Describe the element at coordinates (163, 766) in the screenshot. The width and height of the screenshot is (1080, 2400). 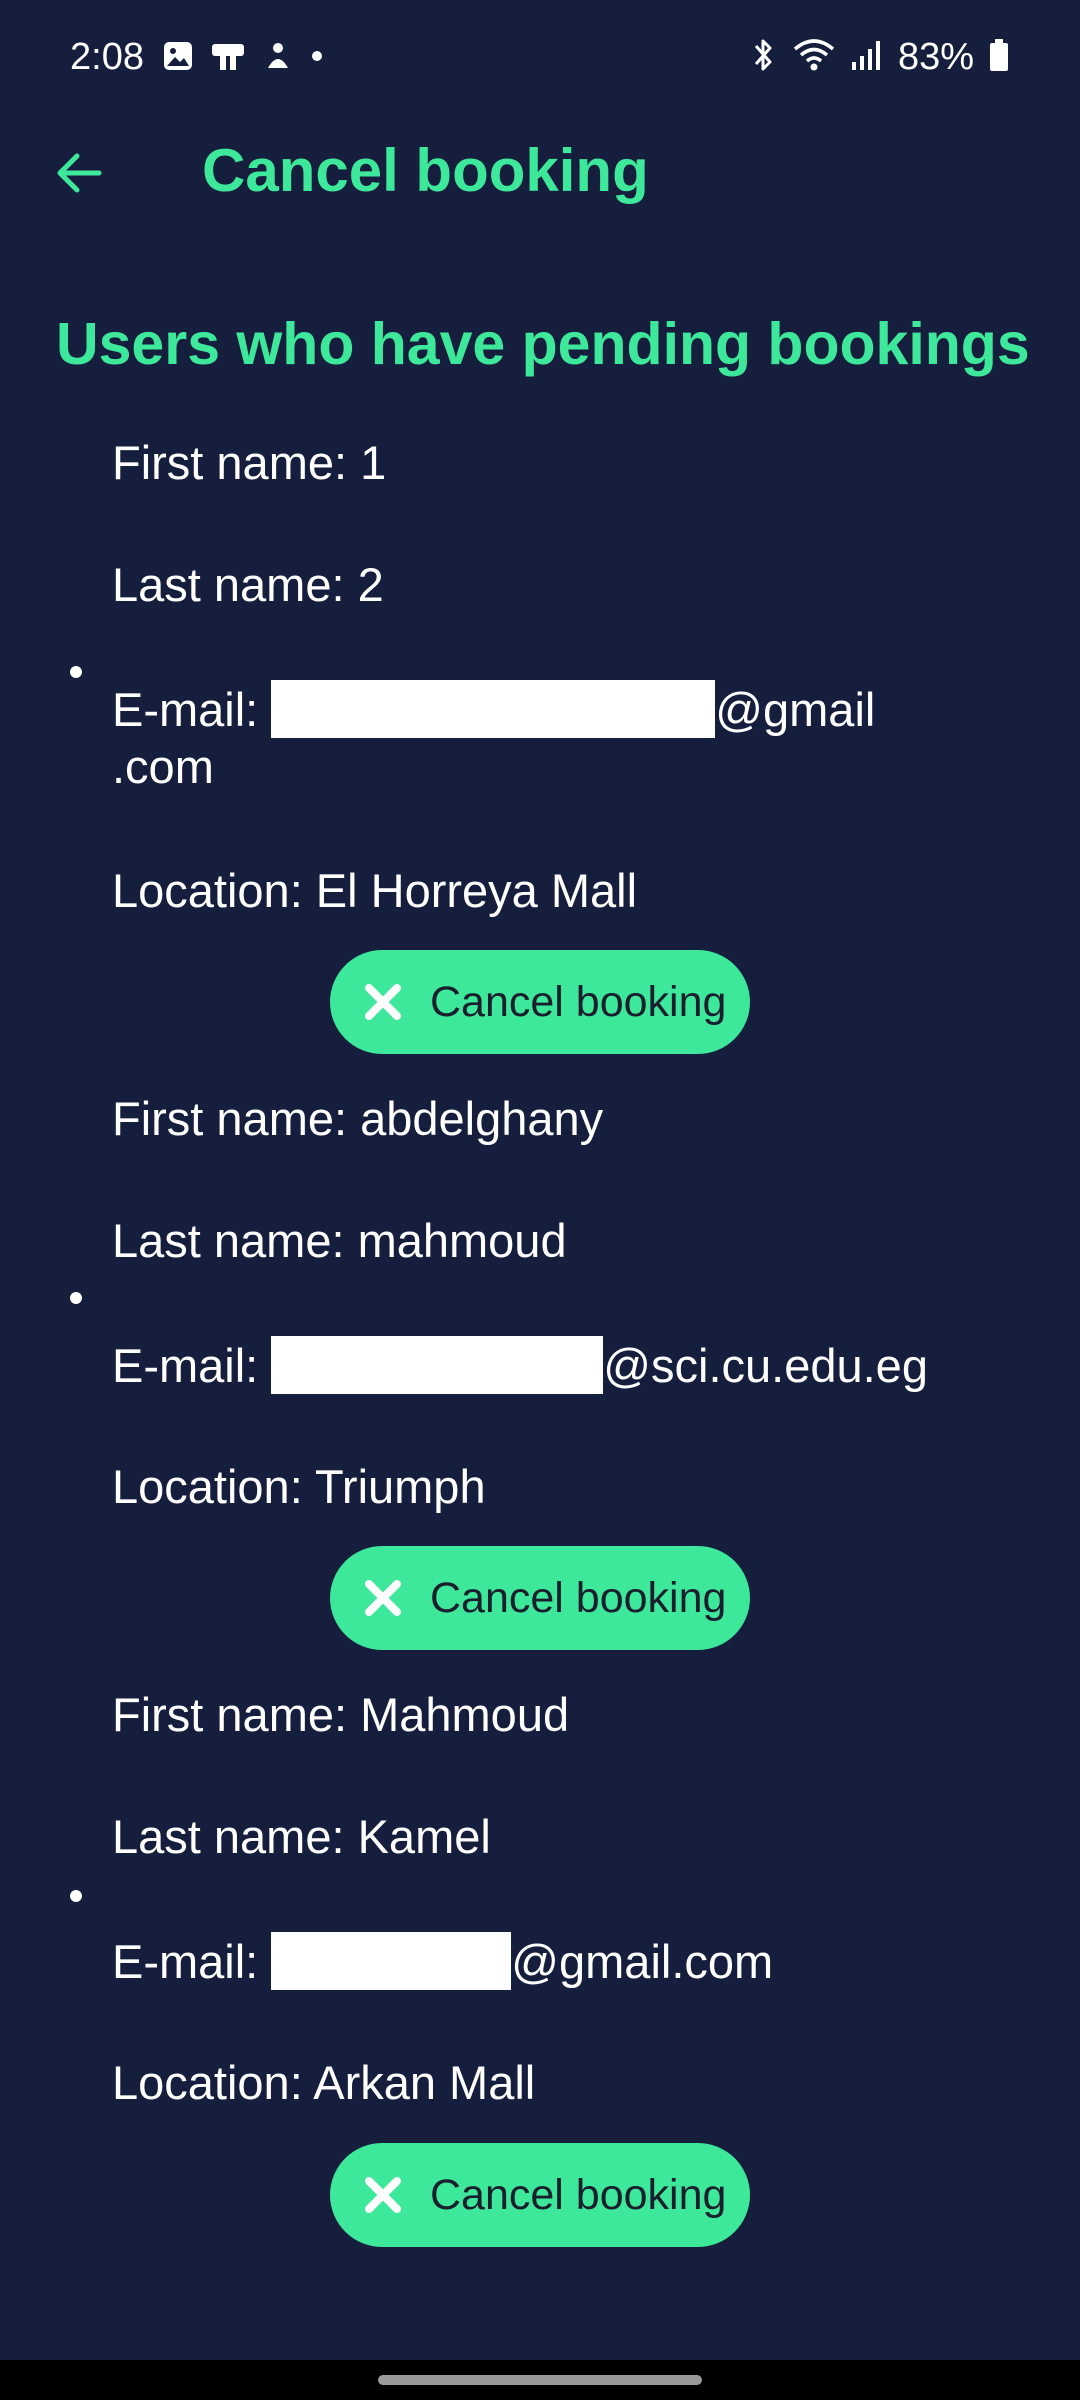
I see `email-wrap: .com` at that location.